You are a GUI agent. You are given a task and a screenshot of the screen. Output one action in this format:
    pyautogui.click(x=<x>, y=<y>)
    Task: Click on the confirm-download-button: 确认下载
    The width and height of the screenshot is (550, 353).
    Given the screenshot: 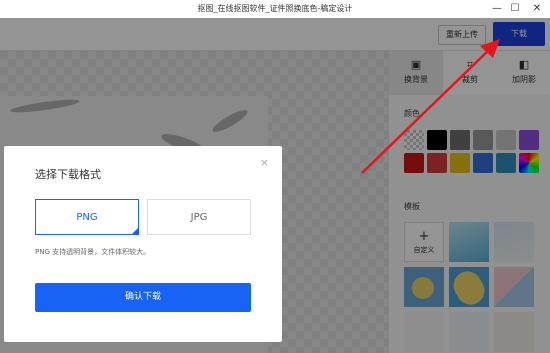 What is the action you would take?
    pyautogui.click(x=143, y=297)
    